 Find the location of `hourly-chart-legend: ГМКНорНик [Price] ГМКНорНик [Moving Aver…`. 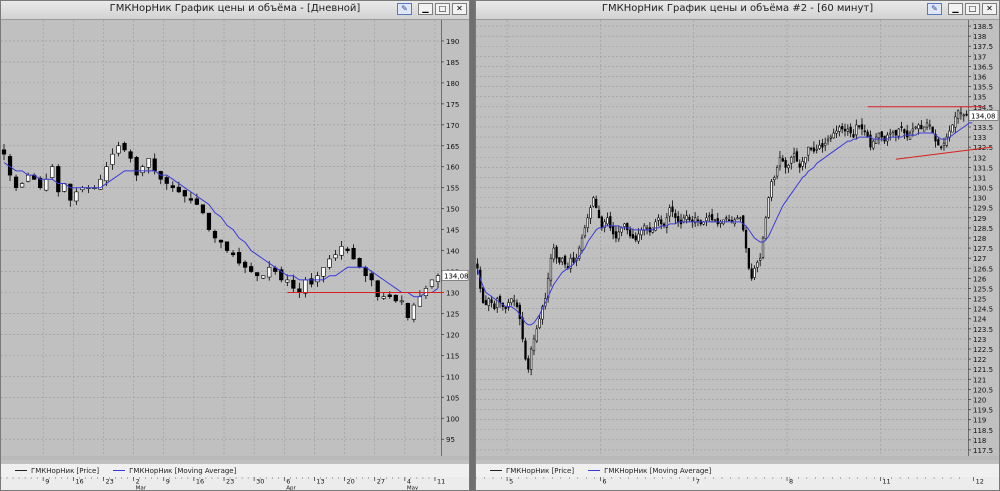

hourly-chart-legend: ГМКНорНик [Price] ГМКНорНик [Moving Aver… is located at coordinates (737, 470).